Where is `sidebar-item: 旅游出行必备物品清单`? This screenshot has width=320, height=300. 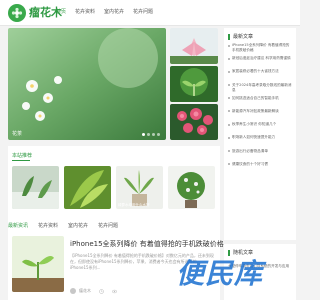
sidebar-item: 旅游出行必备物品清单 is located at coordinates (260, 154).